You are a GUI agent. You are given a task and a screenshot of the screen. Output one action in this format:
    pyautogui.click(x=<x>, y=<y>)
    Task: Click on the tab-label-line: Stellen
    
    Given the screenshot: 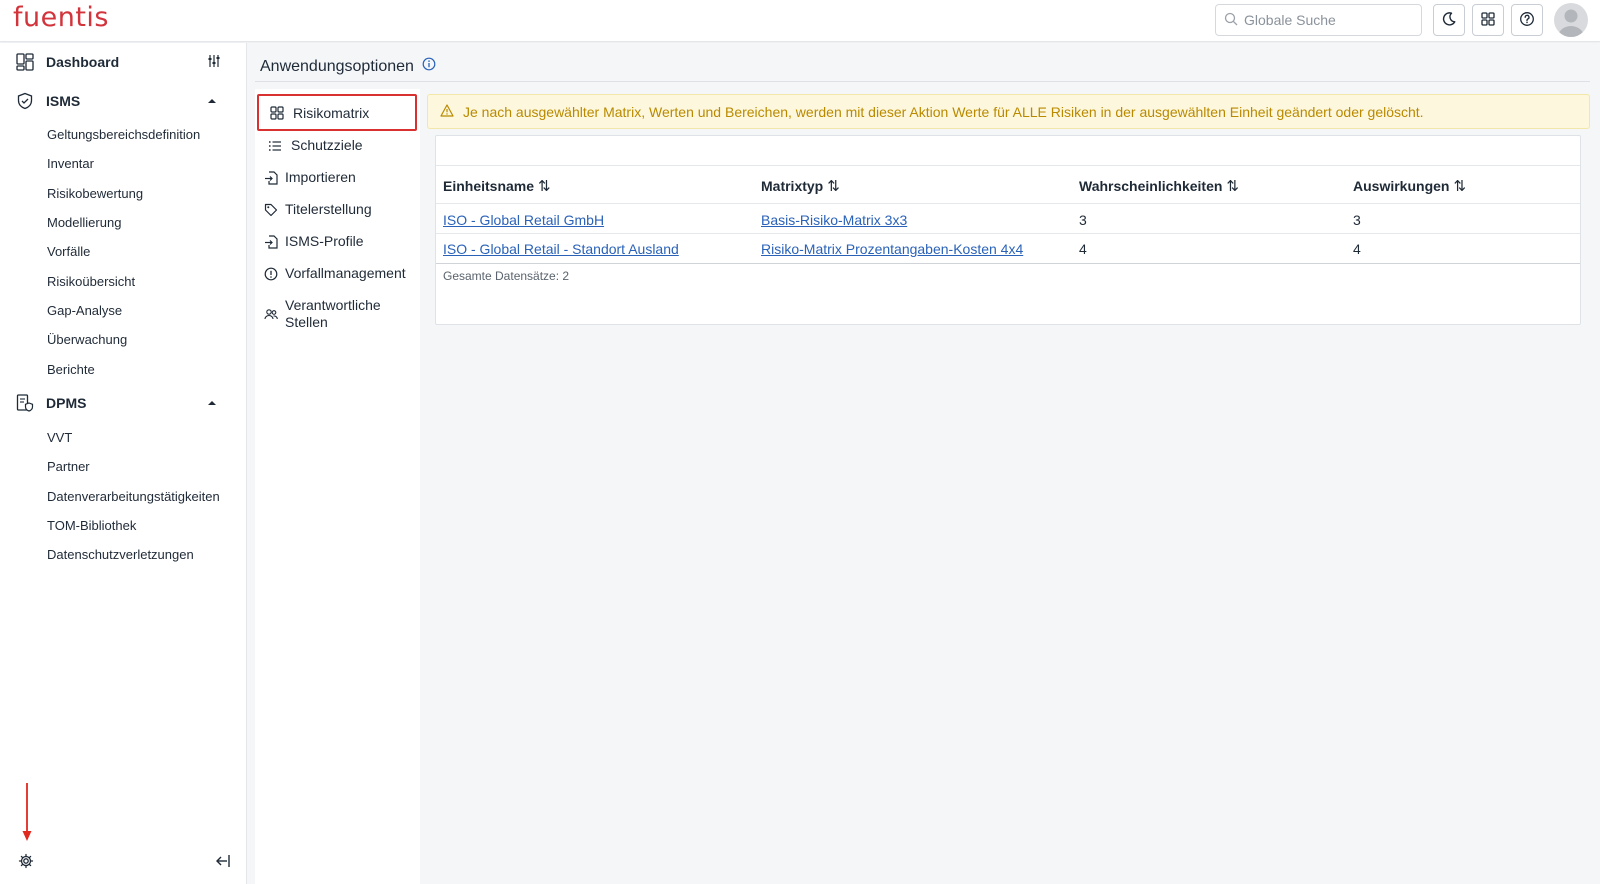 What is the action you would take?
    pyautogui.click(x=306, y=322)
    